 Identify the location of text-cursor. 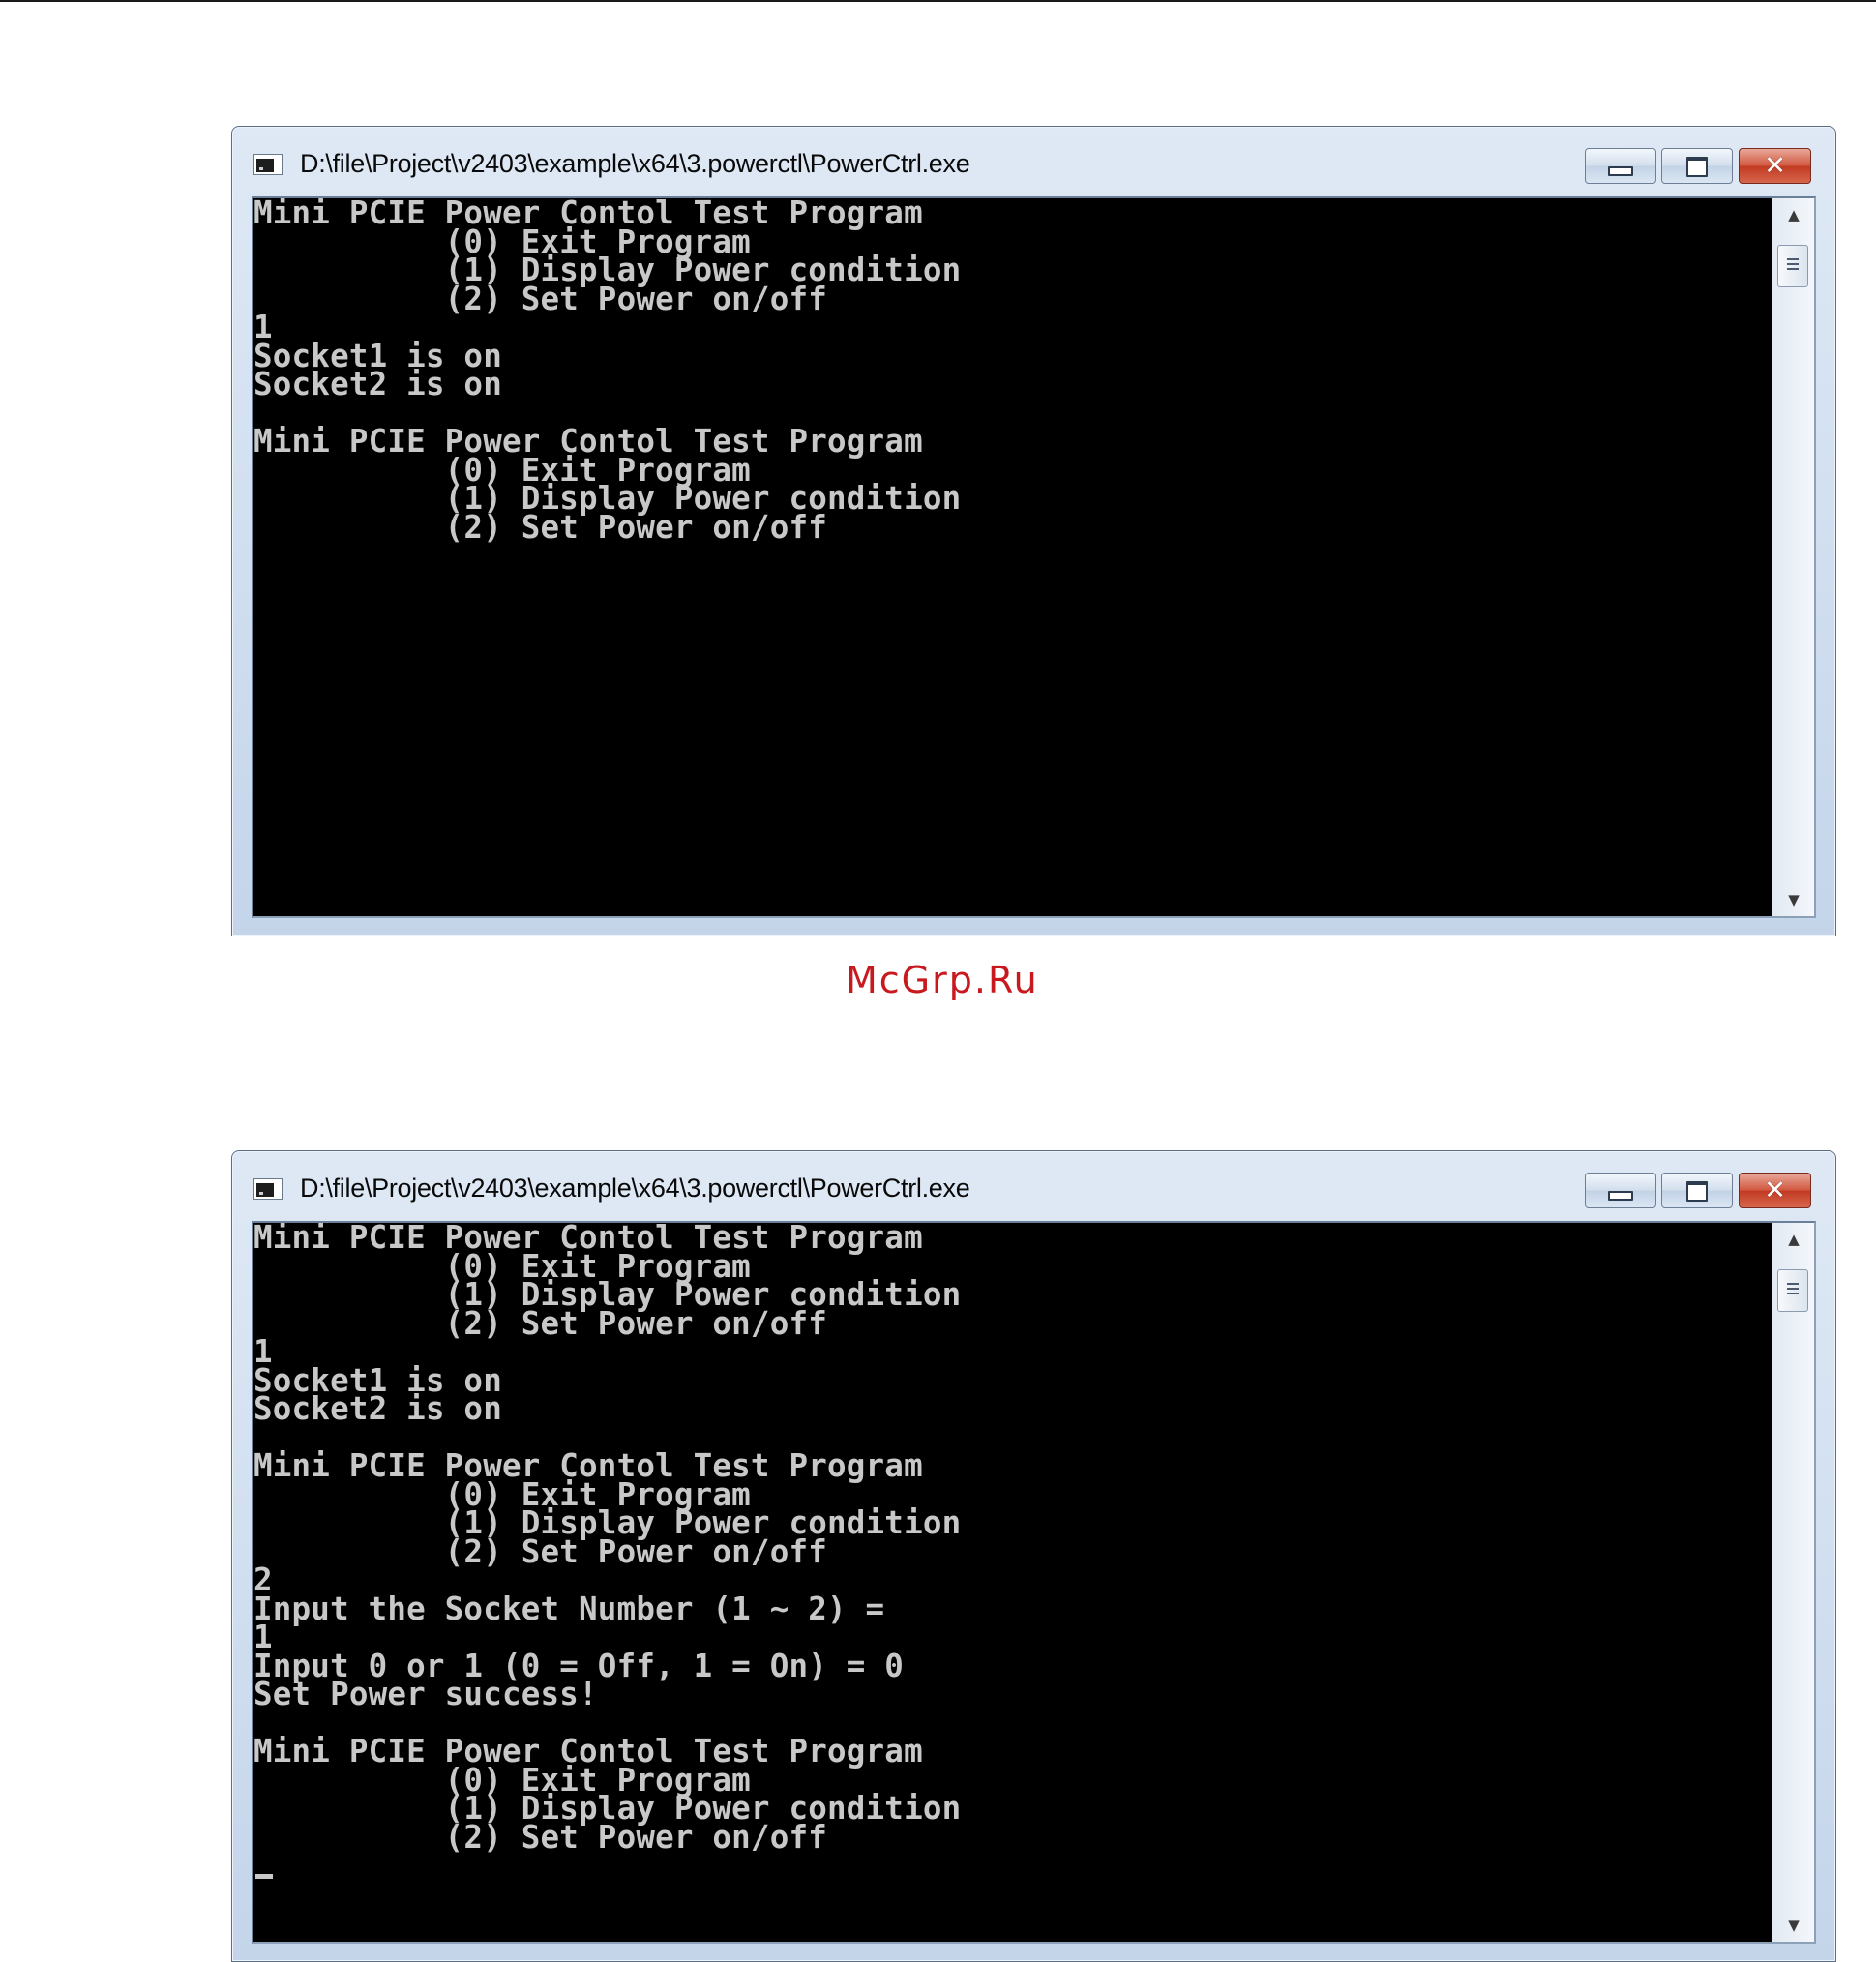
(264, 1877).